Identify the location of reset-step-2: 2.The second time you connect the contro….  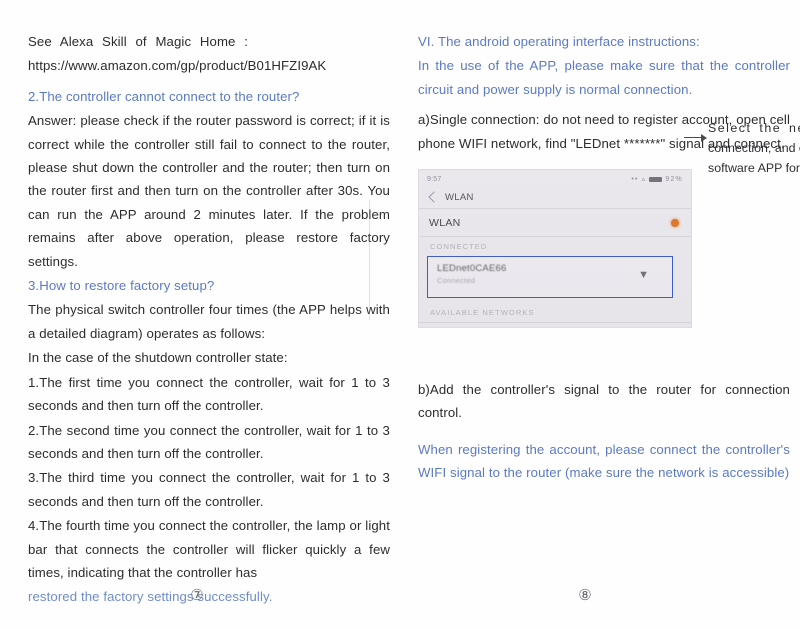
(209, 441).